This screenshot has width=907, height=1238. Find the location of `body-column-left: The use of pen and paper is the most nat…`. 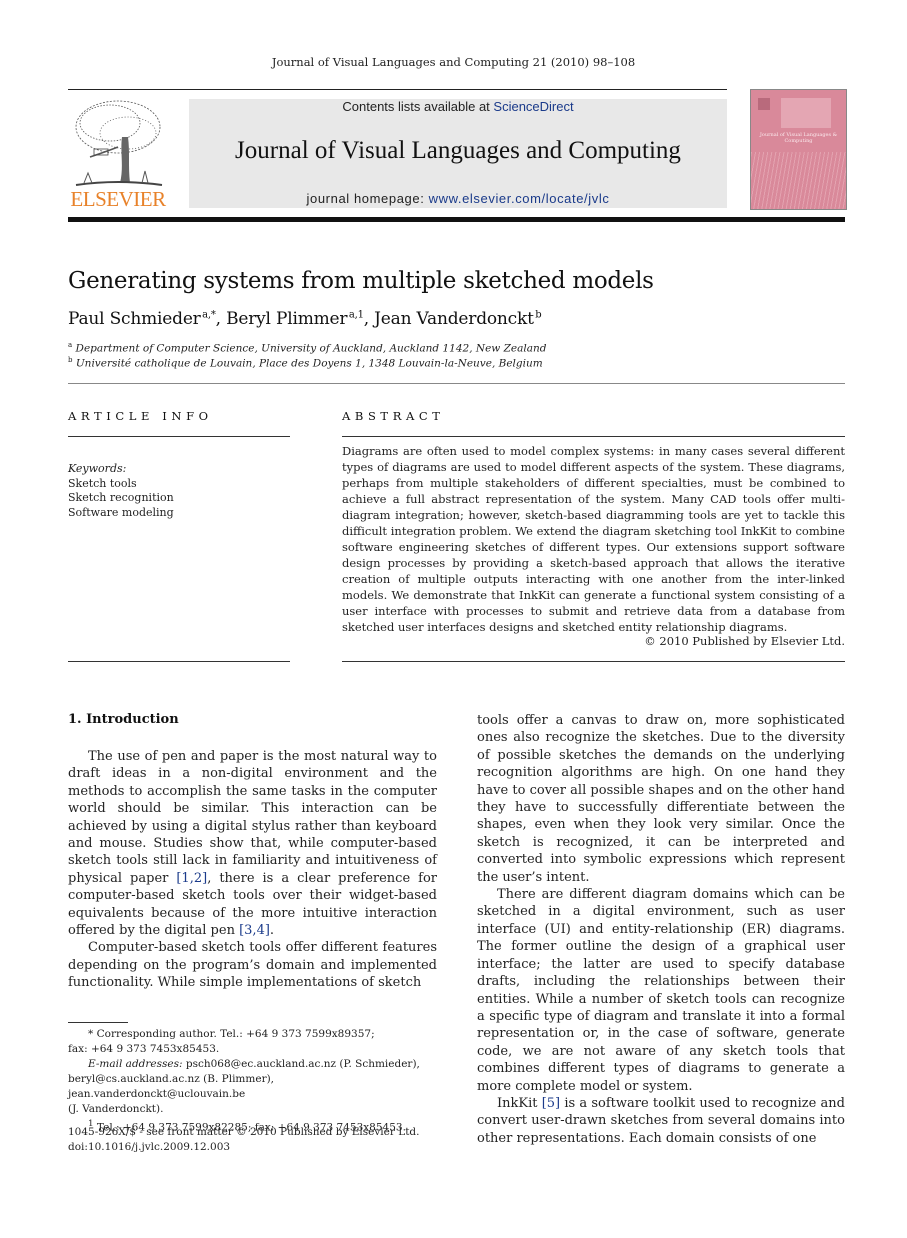

body-column-left: The use of pen and paper is the most nat… is located at coordinates (252, 870).